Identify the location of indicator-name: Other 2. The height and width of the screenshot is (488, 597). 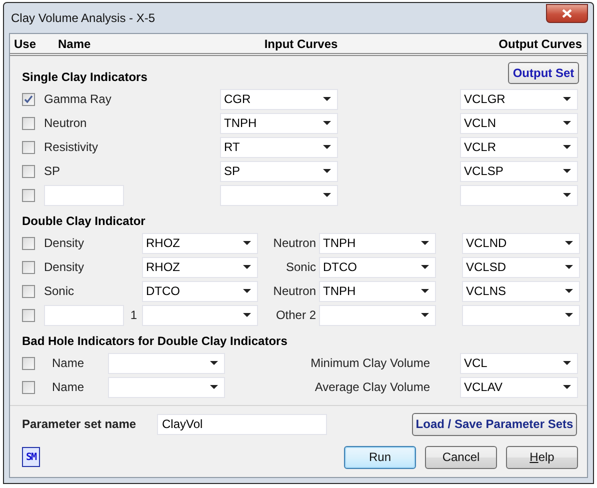
(295, 315).